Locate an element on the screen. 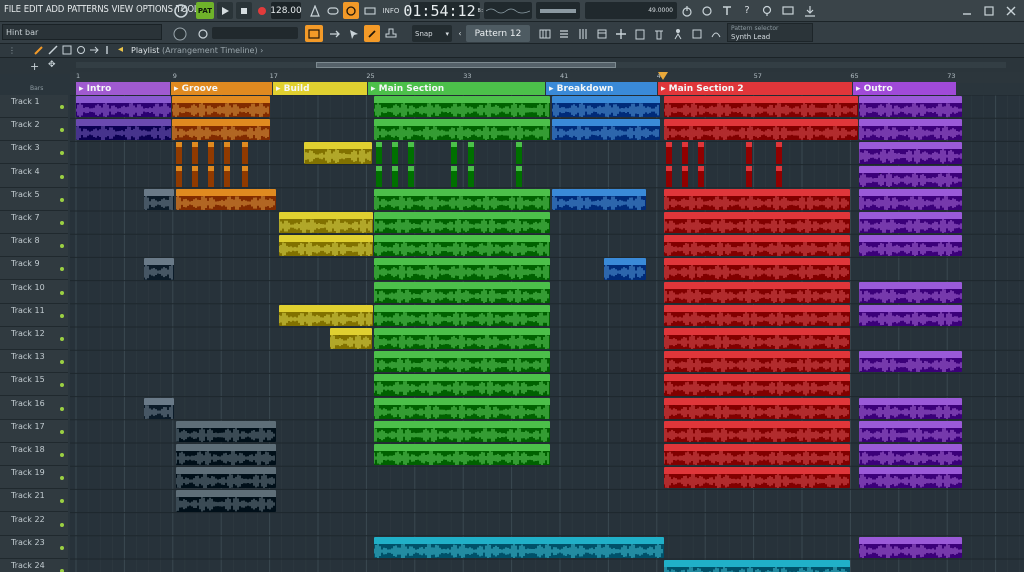  overview-bar is located at coordinates (541, 65).